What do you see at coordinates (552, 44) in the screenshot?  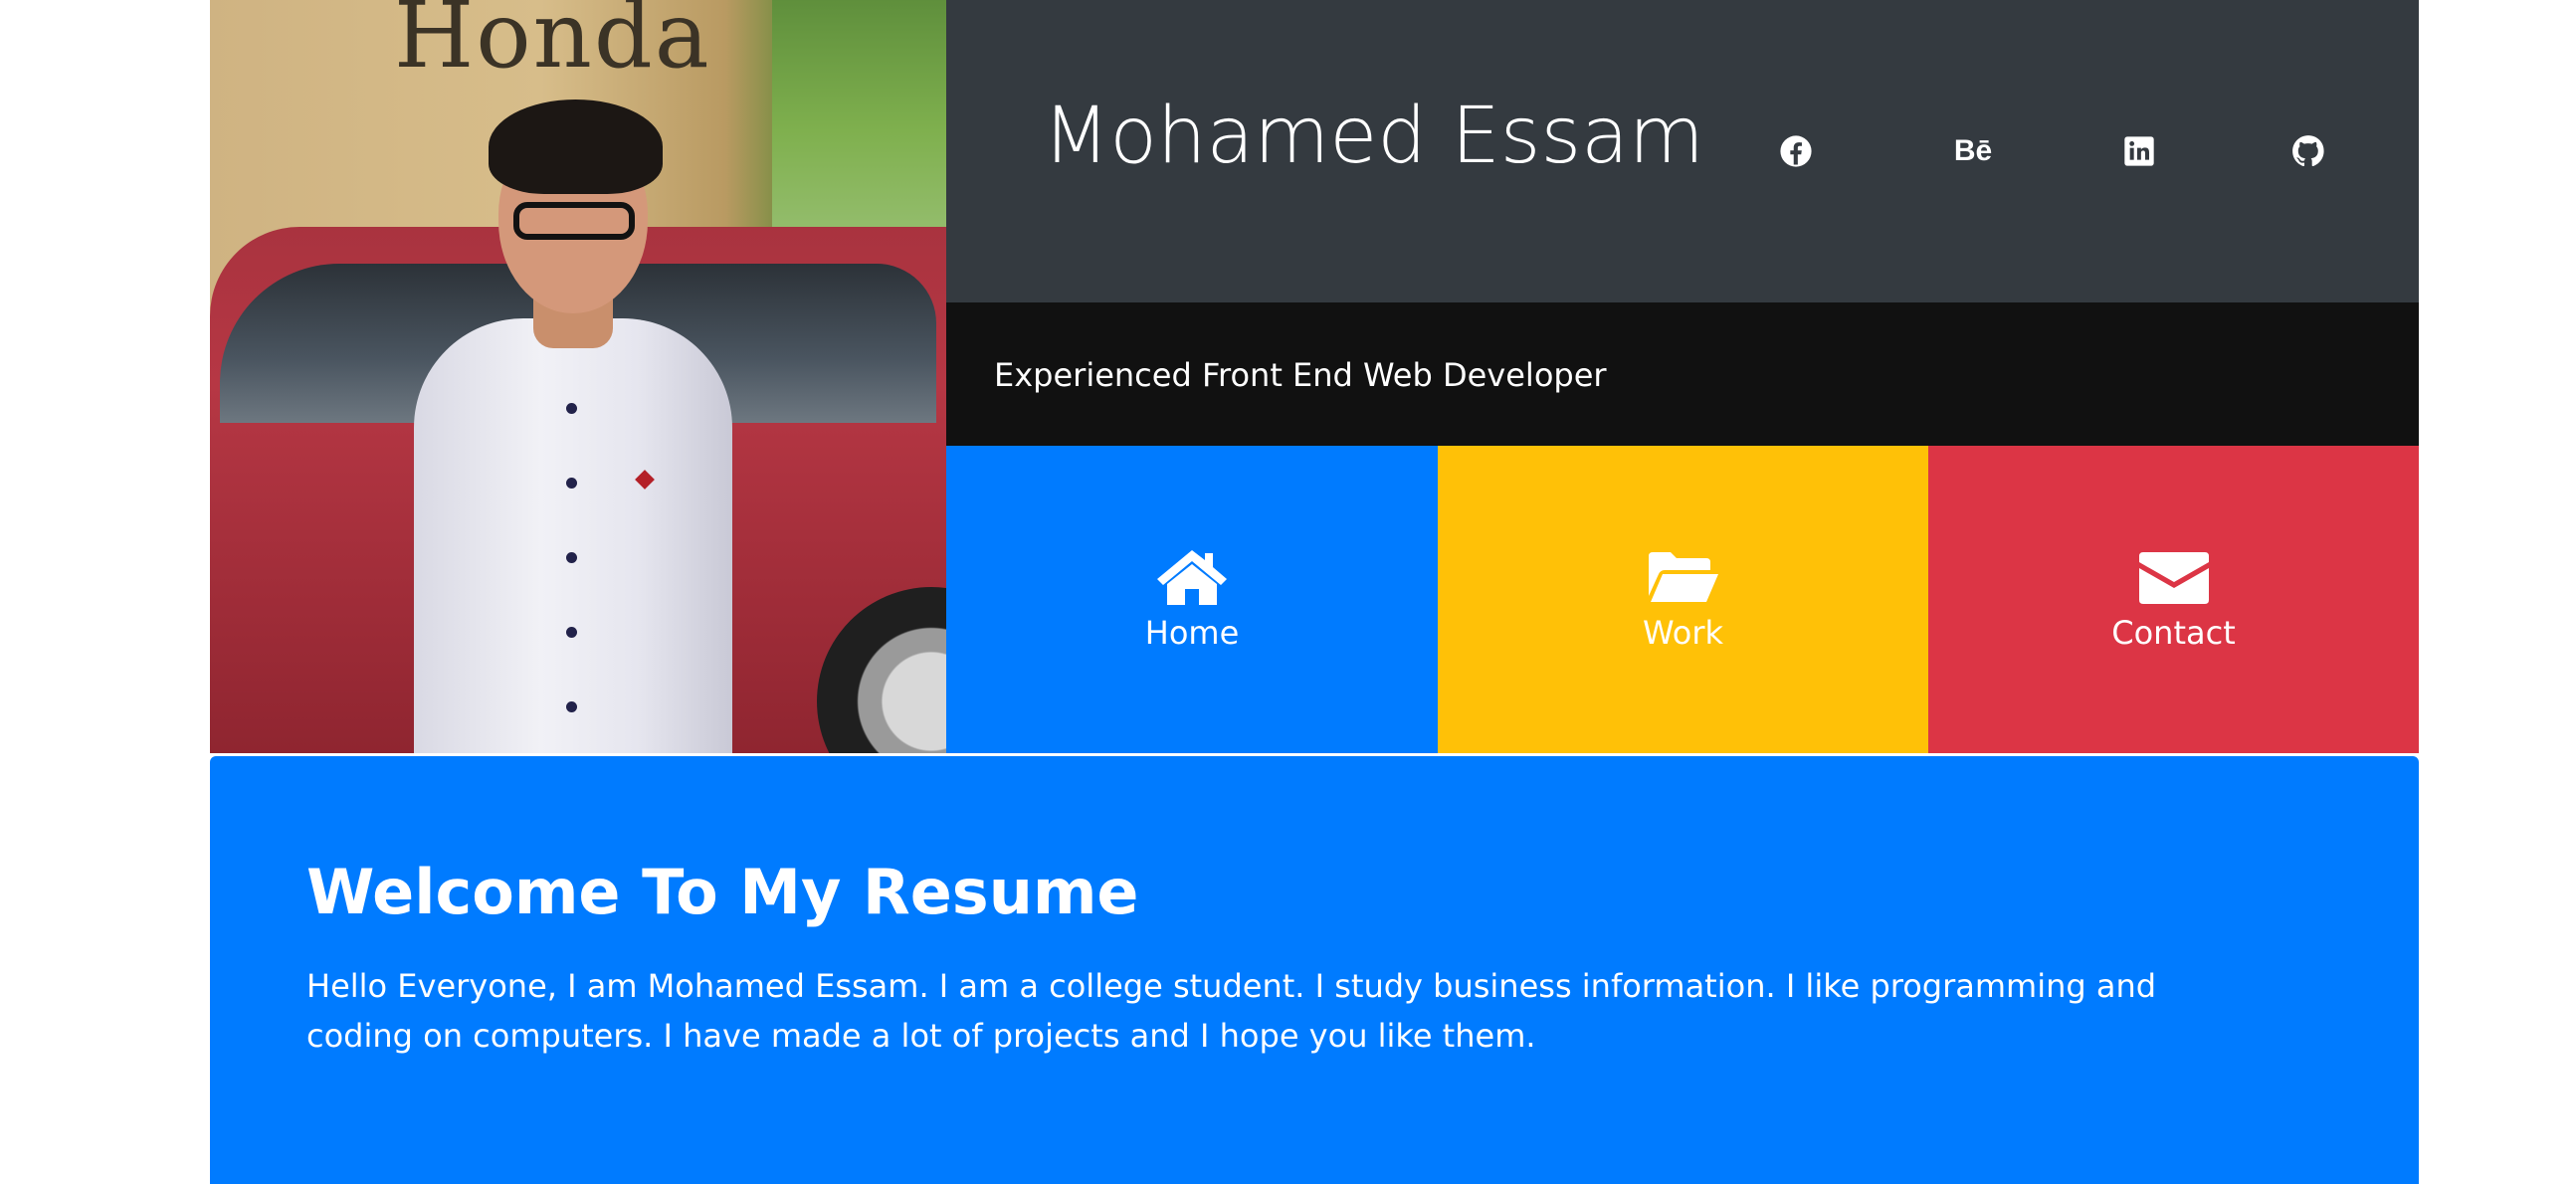 I see `photo-graffiti: Honda` at bounding box center [552, 44].